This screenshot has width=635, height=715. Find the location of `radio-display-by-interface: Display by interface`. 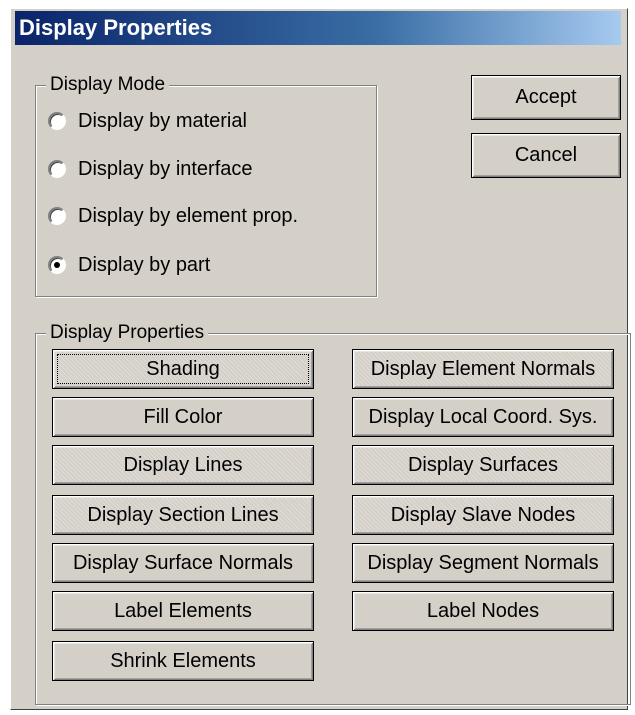

radio-display-by-interface: Display by interface is located at coordinates (150, 169).